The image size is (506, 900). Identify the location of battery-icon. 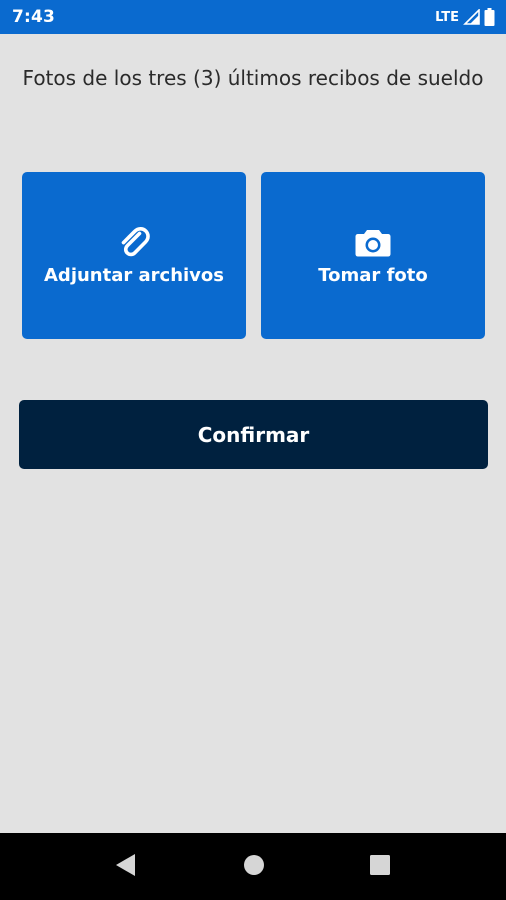
(489, 17).